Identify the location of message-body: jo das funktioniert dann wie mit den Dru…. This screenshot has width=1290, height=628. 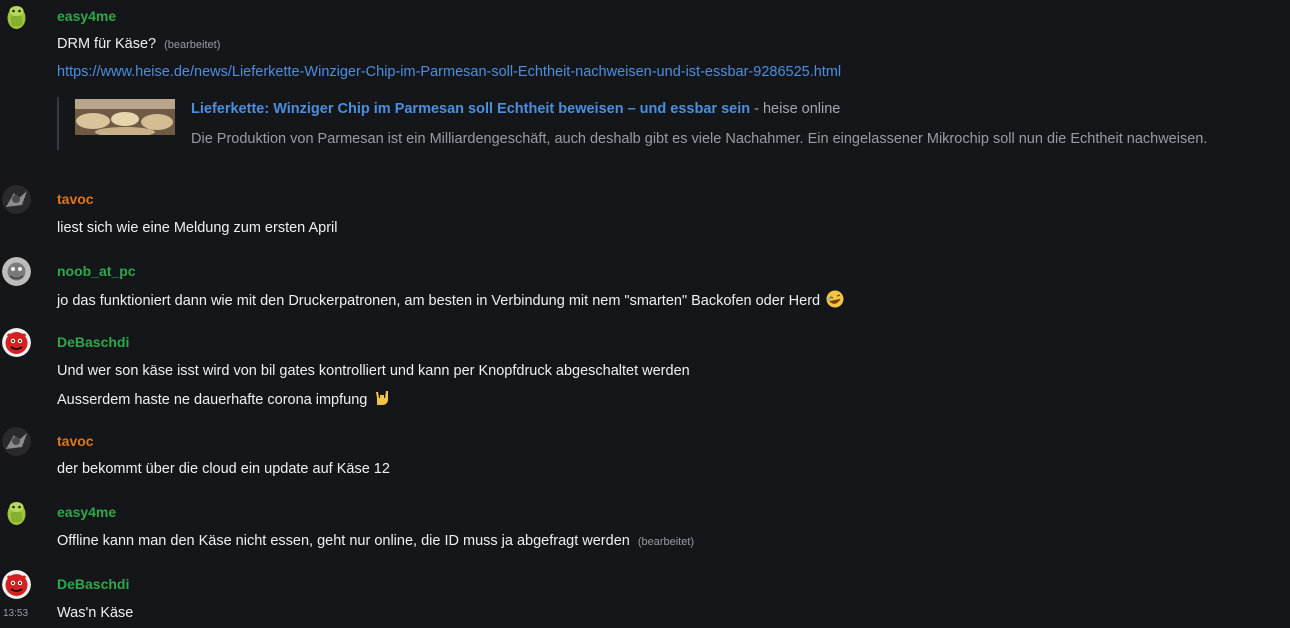
(439, 301).